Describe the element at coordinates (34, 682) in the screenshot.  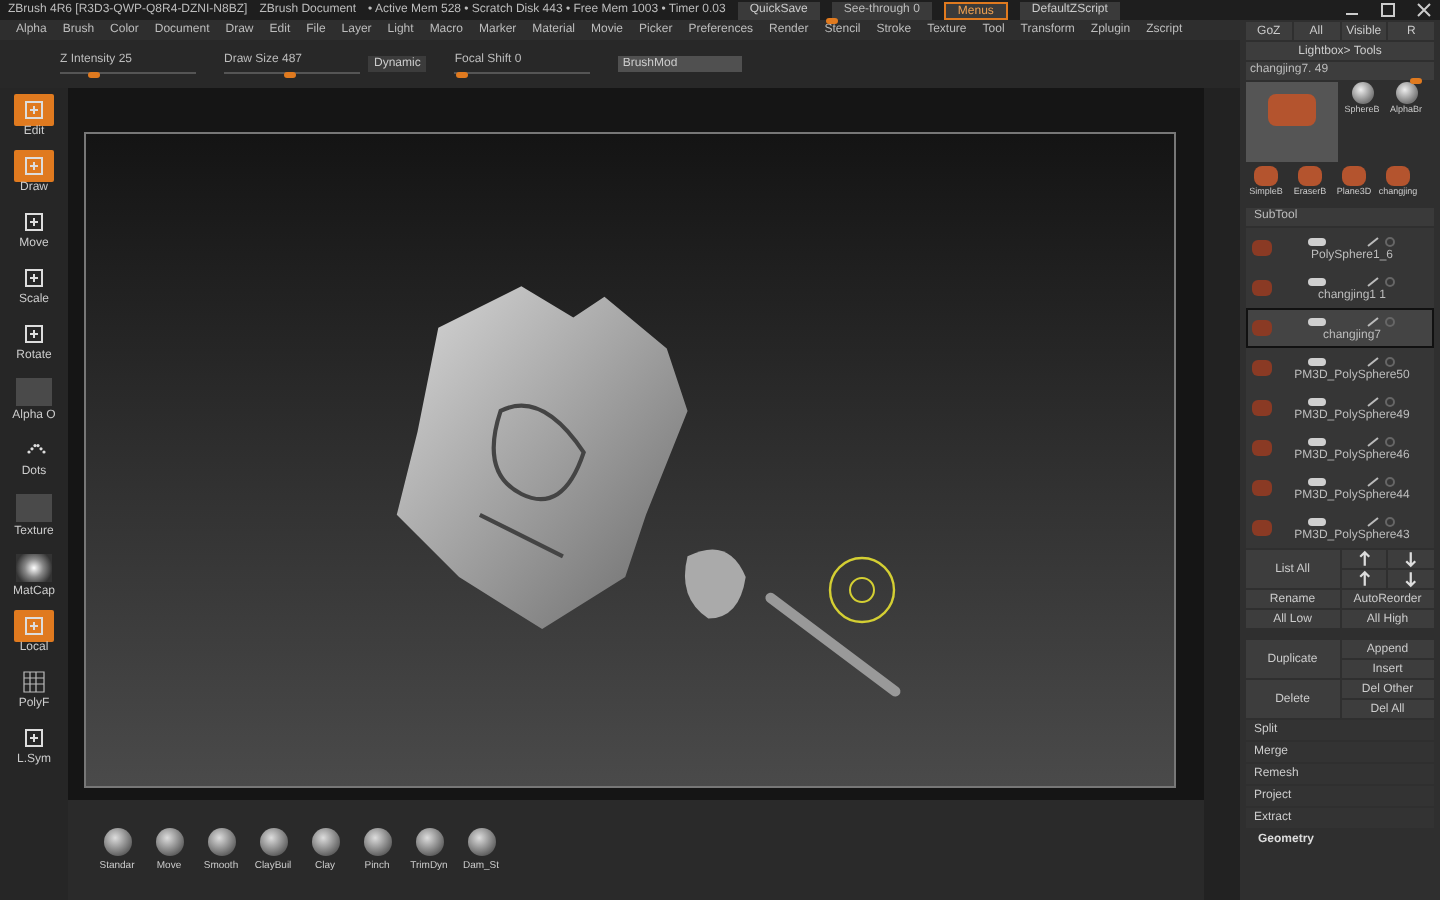
I see `grid-icon` at that location.